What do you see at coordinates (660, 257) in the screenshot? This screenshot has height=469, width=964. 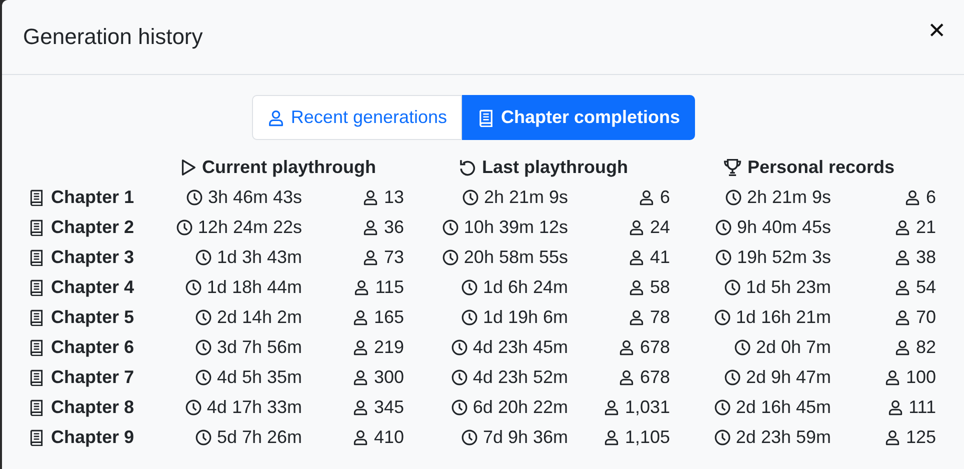 I see `player-count: 41` at bounding box center [660, 257].